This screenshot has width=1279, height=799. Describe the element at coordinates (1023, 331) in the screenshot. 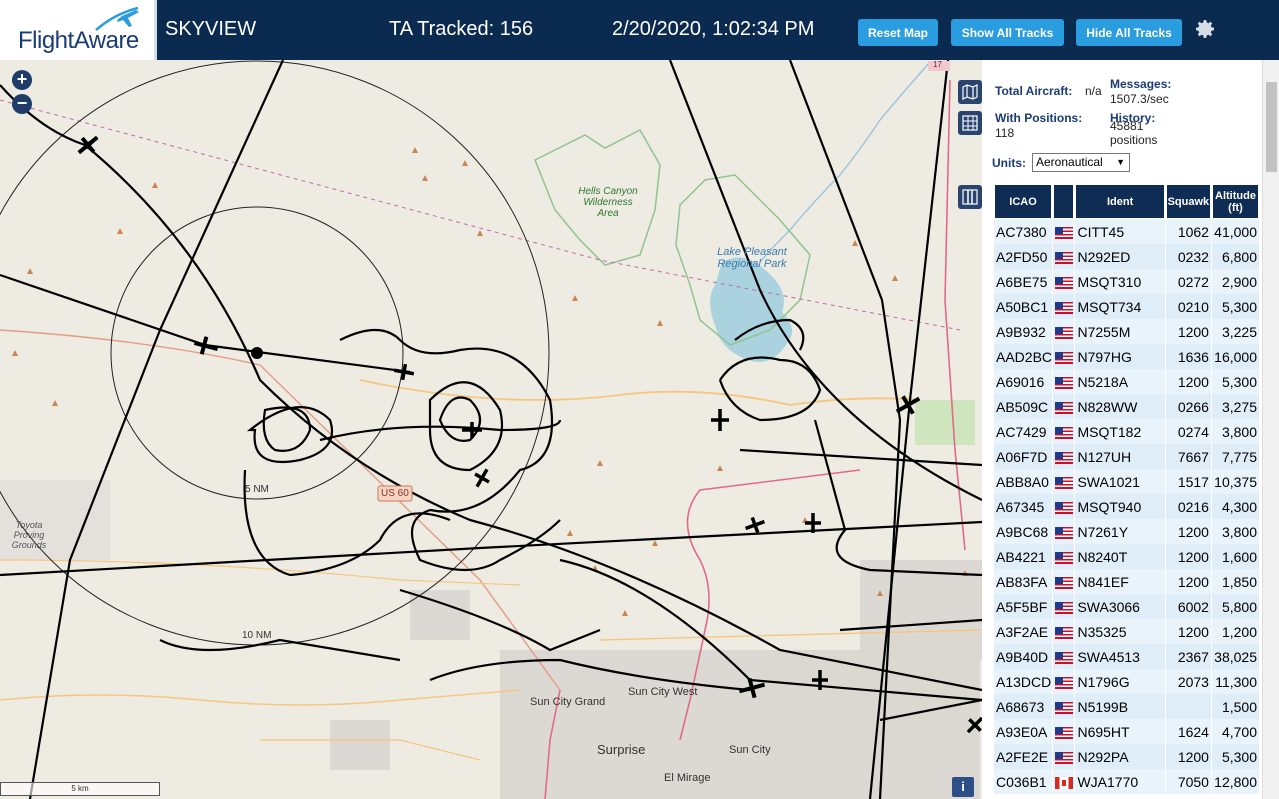

I see `icao-cell: A9B932` at that location.